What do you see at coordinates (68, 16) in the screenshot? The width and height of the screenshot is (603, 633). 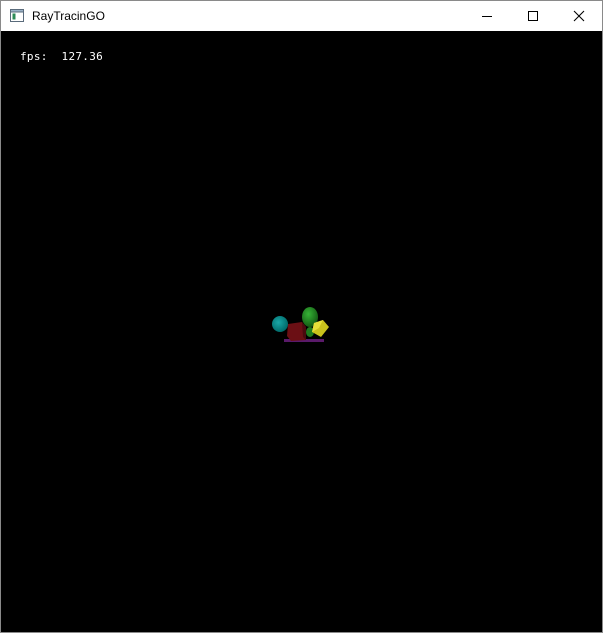 I see `window-title: RayTracinGO` at bounding box center [68, 16].